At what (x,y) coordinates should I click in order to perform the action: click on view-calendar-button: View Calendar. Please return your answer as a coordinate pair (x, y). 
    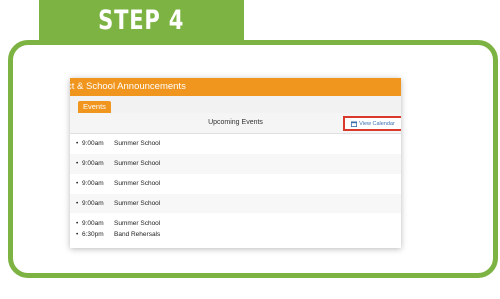
    Looking at the image, I should click on (372, 123).